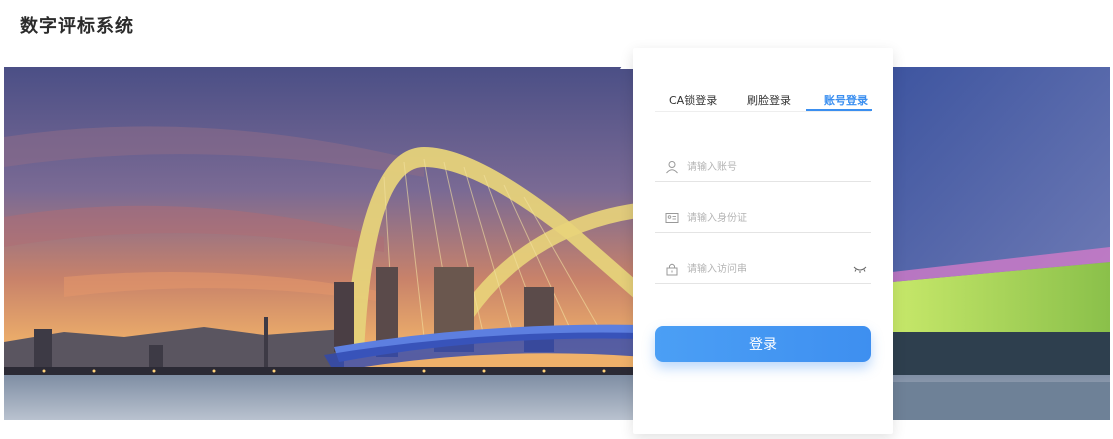 The image size is (1113, 439). What do you see at coordinates (693, 100) in the screenshot?
I see `tab-ca-login: CA锁登录` at bounding box center [693, 100].